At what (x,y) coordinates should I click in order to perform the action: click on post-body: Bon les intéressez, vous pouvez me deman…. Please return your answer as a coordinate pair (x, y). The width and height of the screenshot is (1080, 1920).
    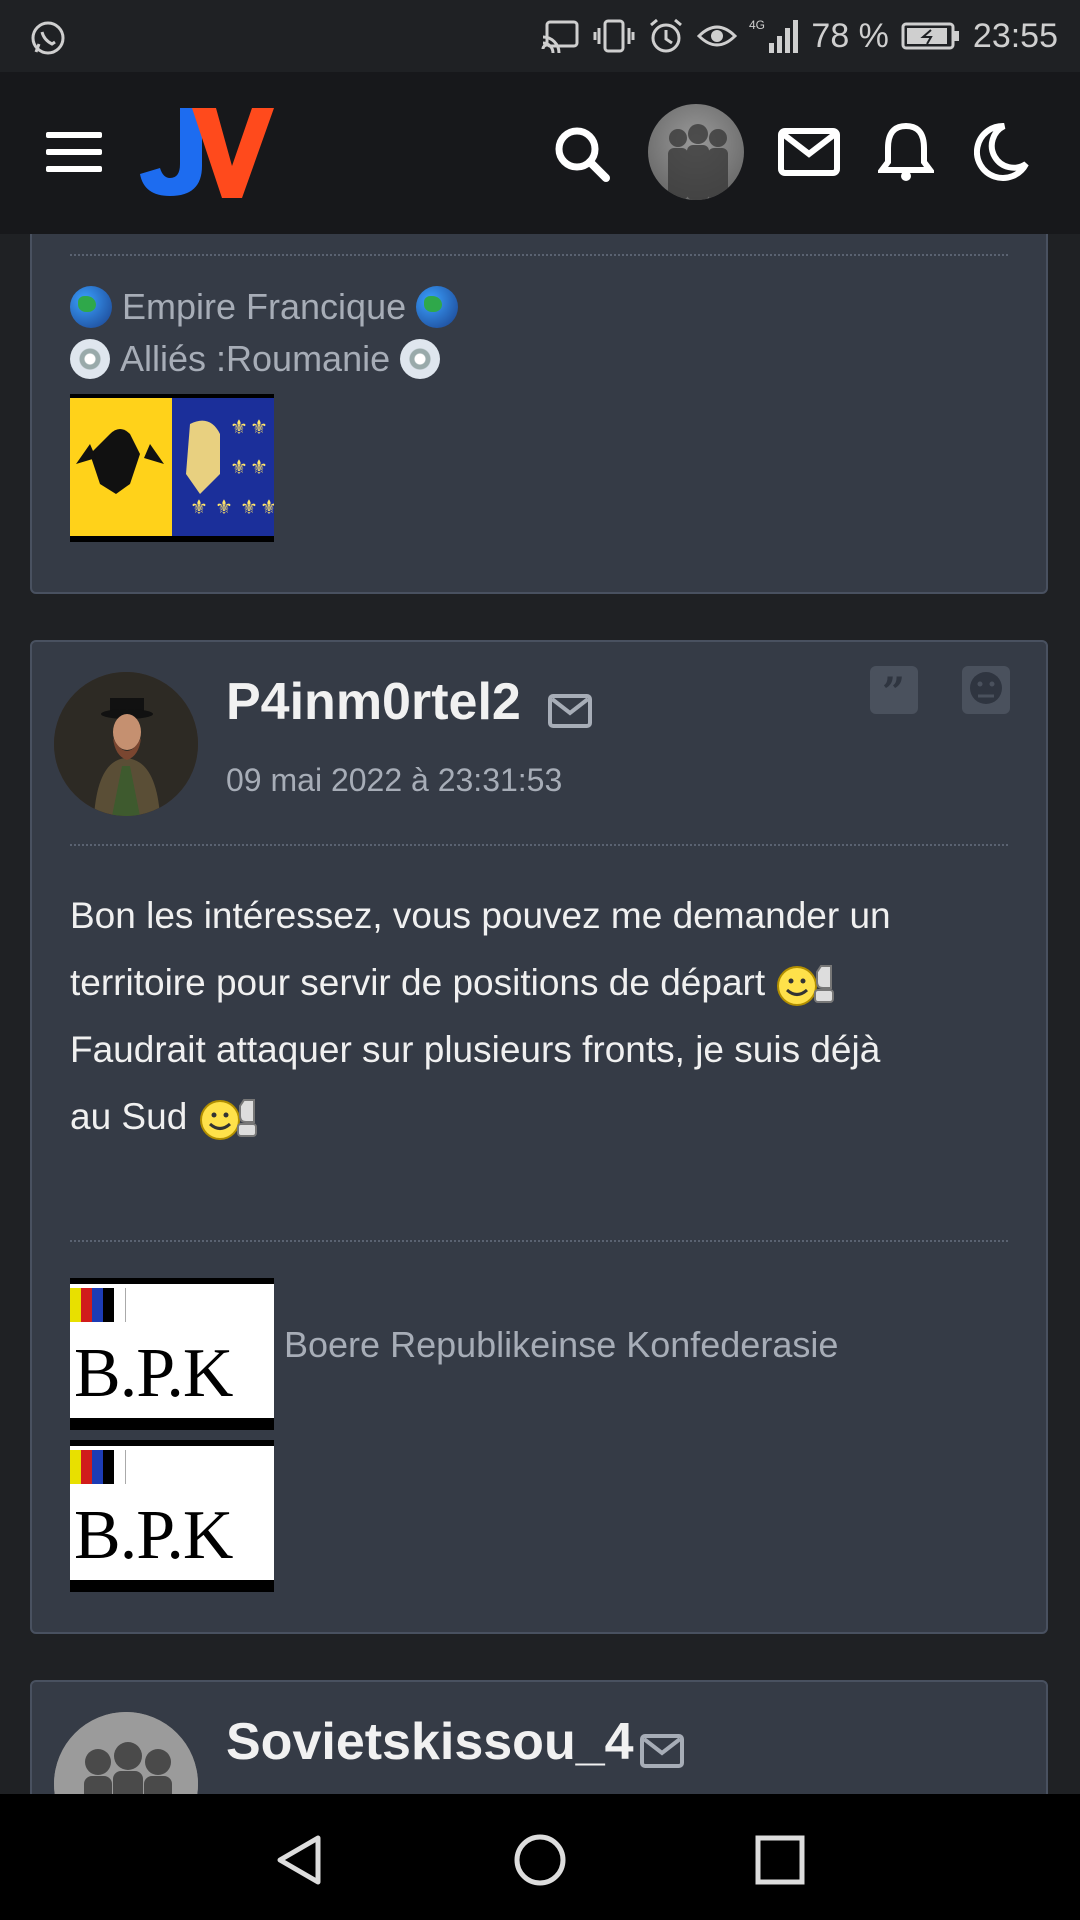
    Looking at the image, I should click on (540, 1016).